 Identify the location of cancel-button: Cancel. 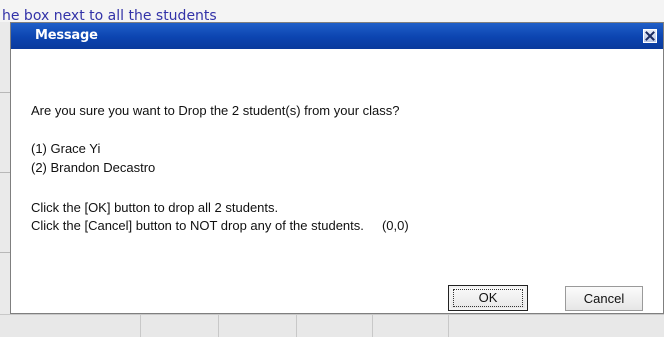
(604, 298).